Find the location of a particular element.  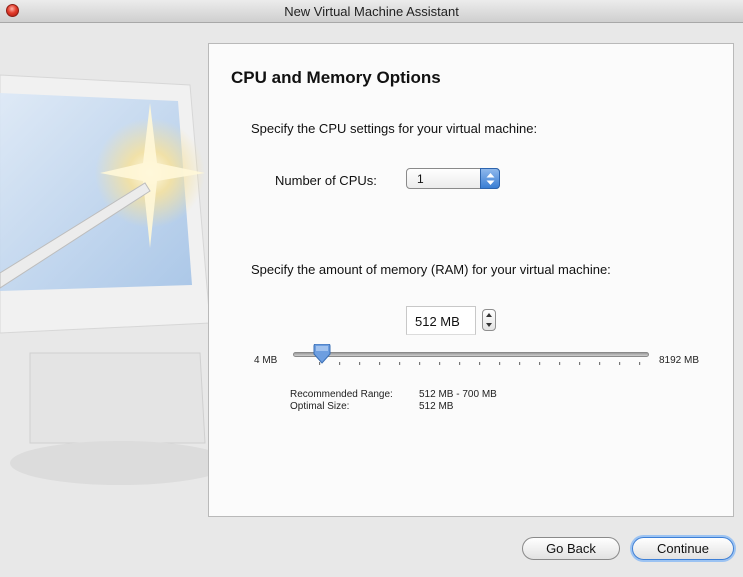

slider-max-label: 8192 MB is located at coordinates (679, 360).